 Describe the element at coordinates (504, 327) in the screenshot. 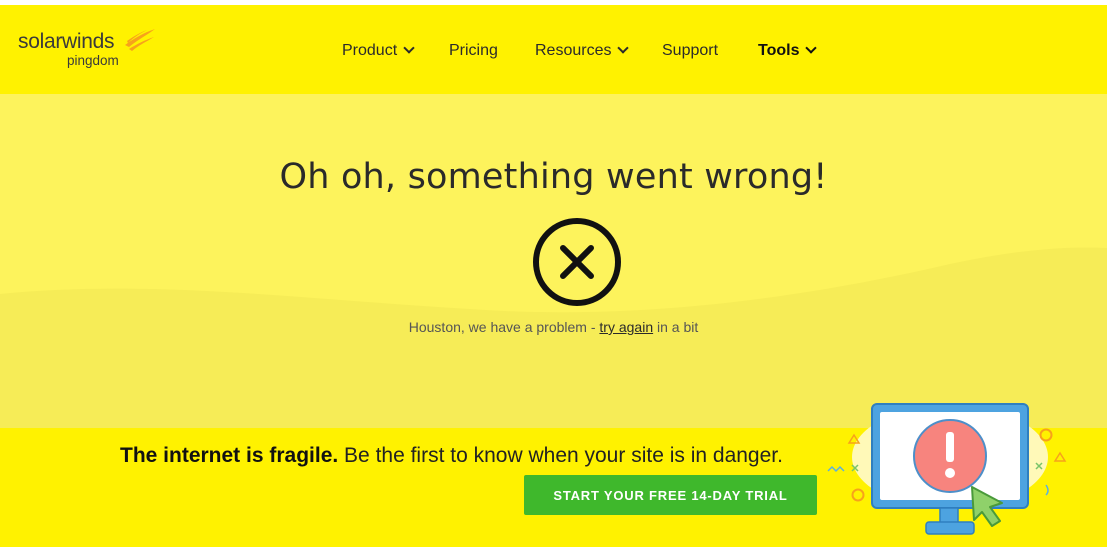

I see `error-message-text: Houston, we have a problem -` at that location.